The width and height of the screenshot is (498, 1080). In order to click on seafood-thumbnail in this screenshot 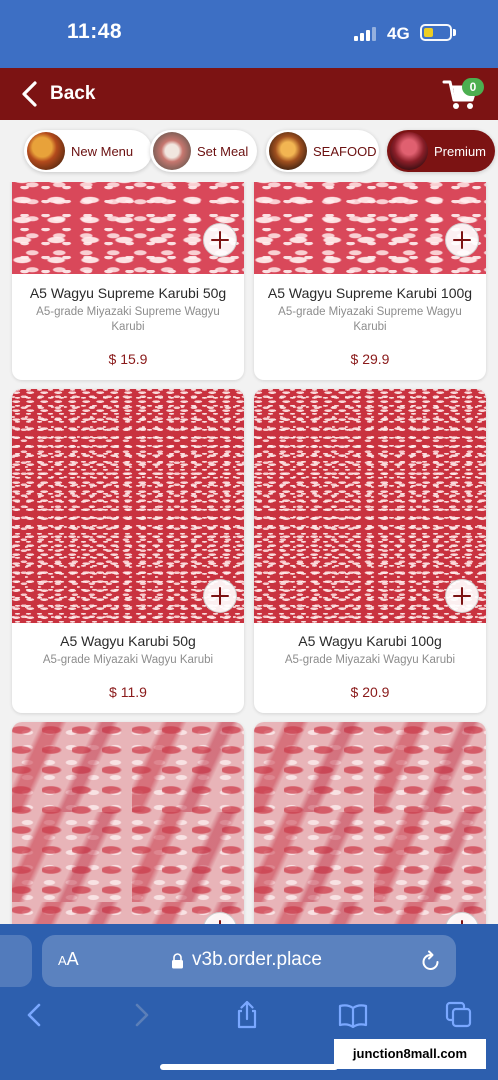, I will do `click(288, 151)`.